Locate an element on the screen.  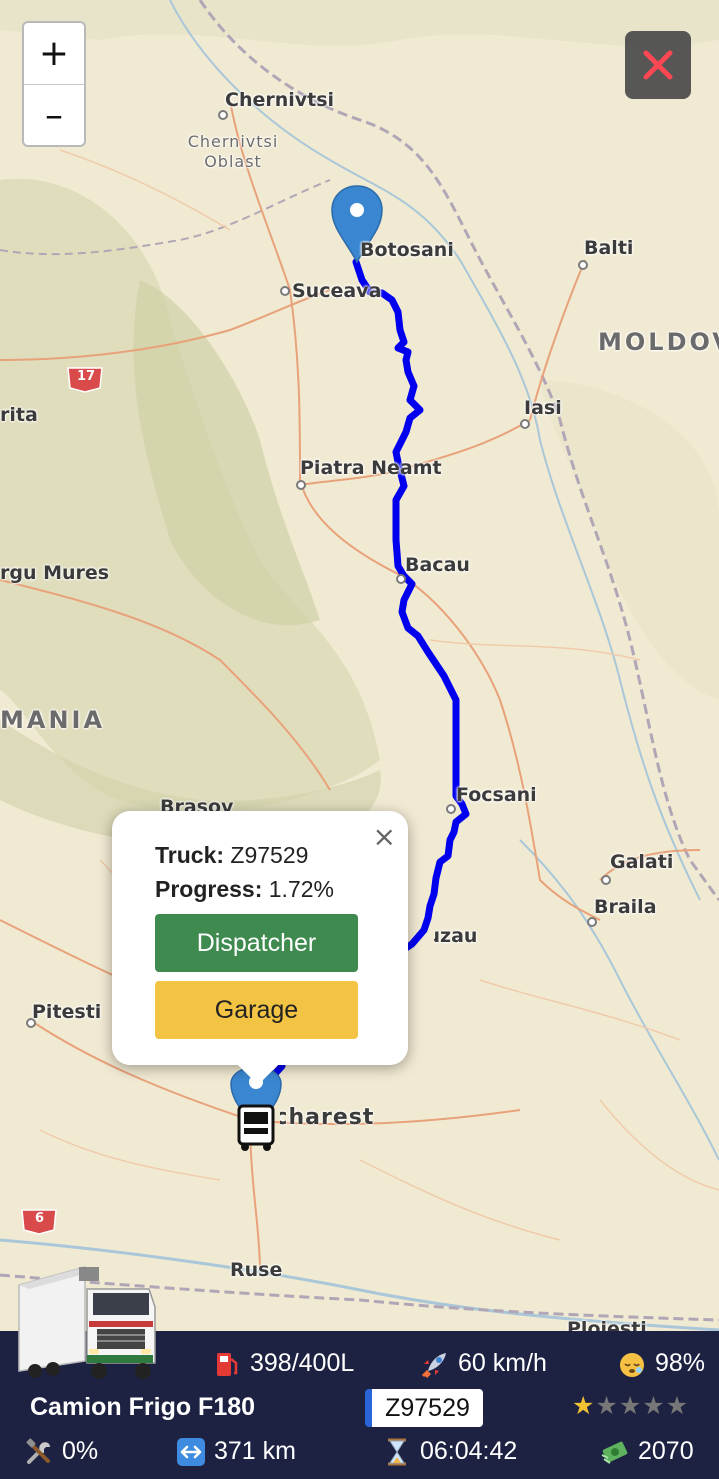
city-label: Piatra Neamt is located at coordinates (371, 468).